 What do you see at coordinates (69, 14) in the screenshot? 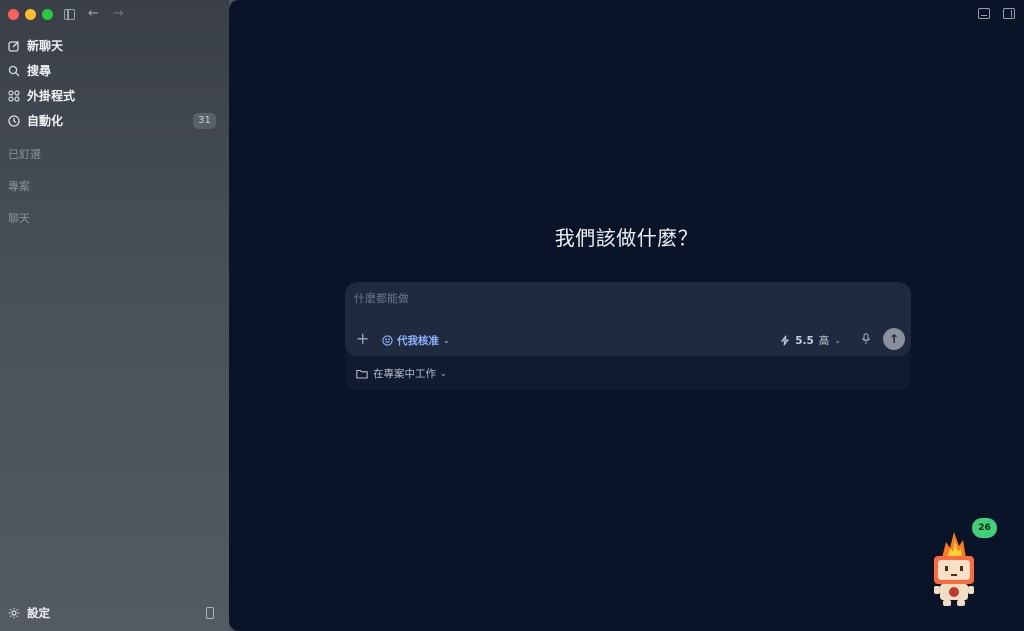
I see `sidebar-toggle-icon` at bounding box center [69, 14].